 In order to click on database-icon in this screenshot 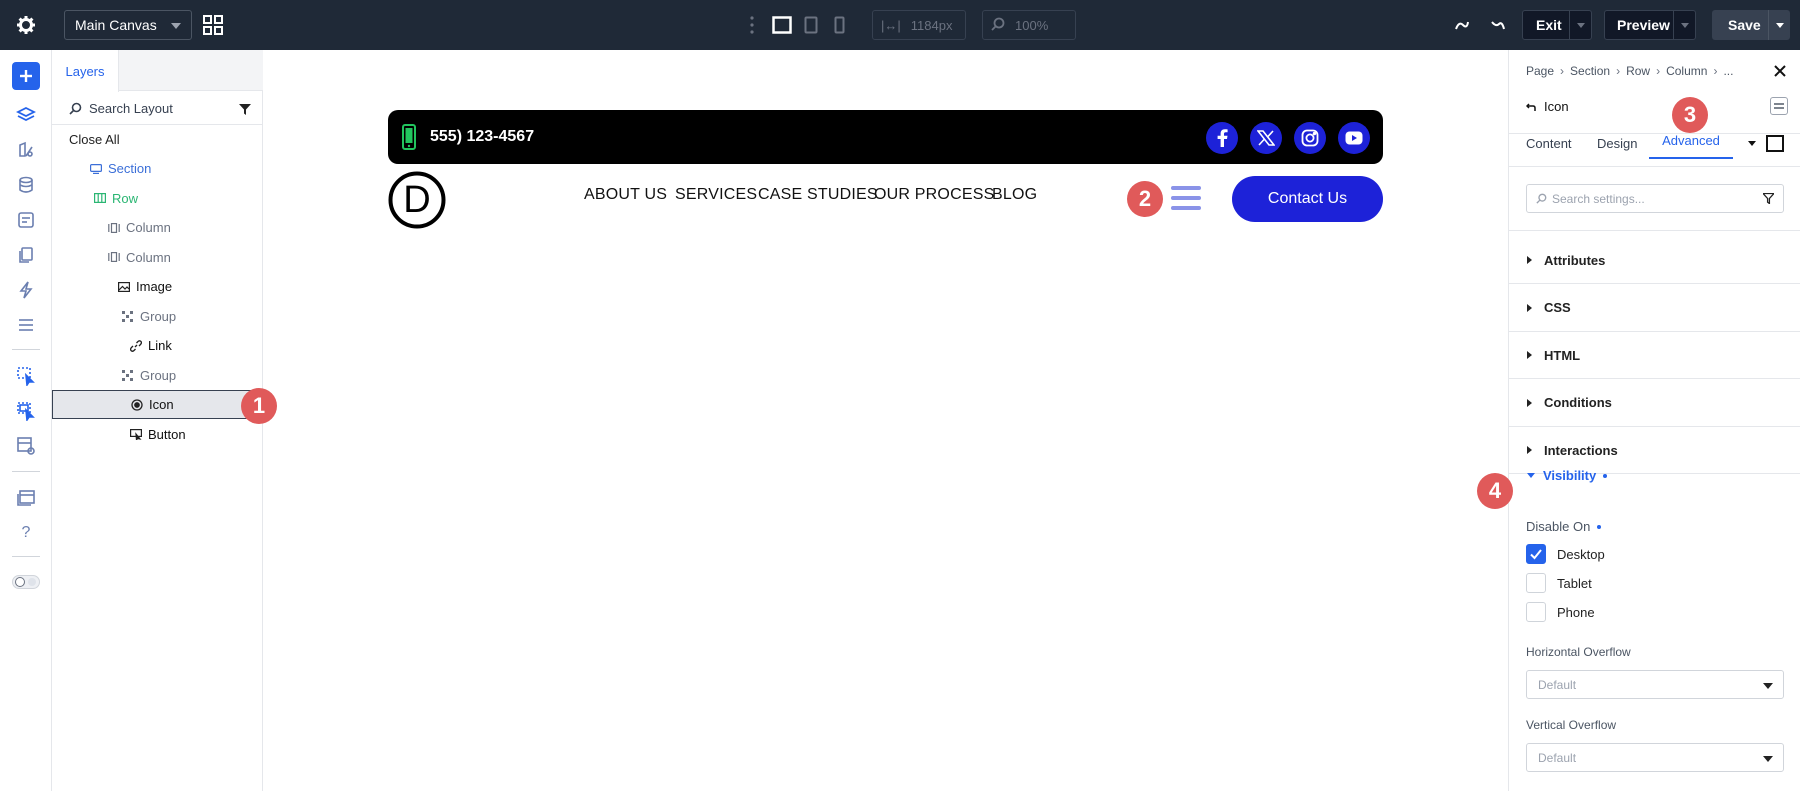, I will do `click(26, 185)`.